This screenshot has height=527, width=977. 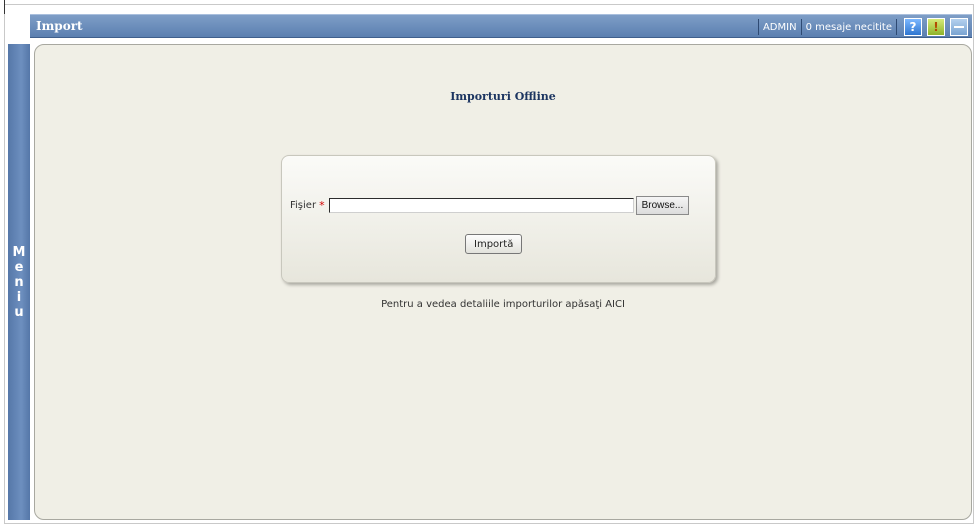 What do you see at coordinates (913, 27) in the screenshot?
I see `help-icon: ?` at bounding box center [913, 27].